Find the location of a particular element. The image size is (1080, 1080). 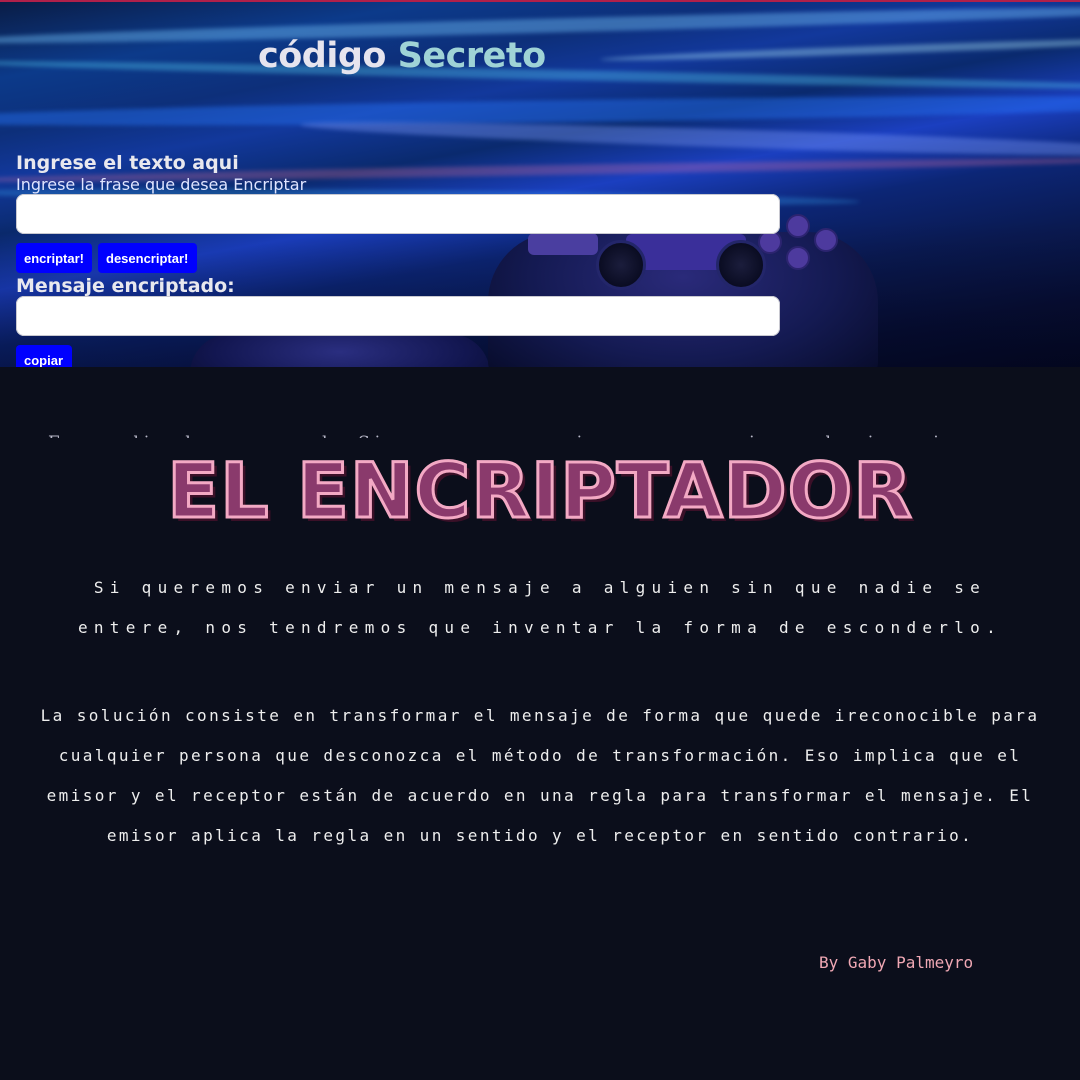

output-heading: Mensaje encriptado: is located at coordinates (125, 286).